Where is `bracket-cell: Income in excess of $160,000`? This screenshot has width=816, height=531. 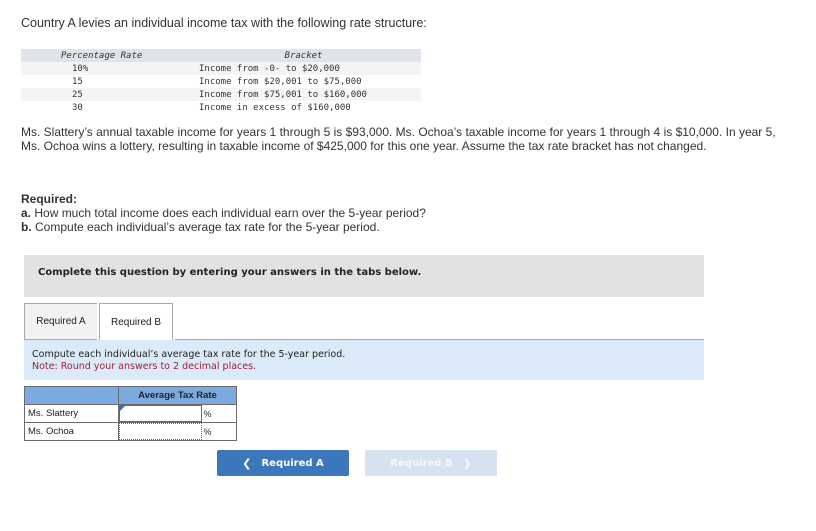
bracket-cell: Income in excess of $160,000 is located at coordinates (303, 107).